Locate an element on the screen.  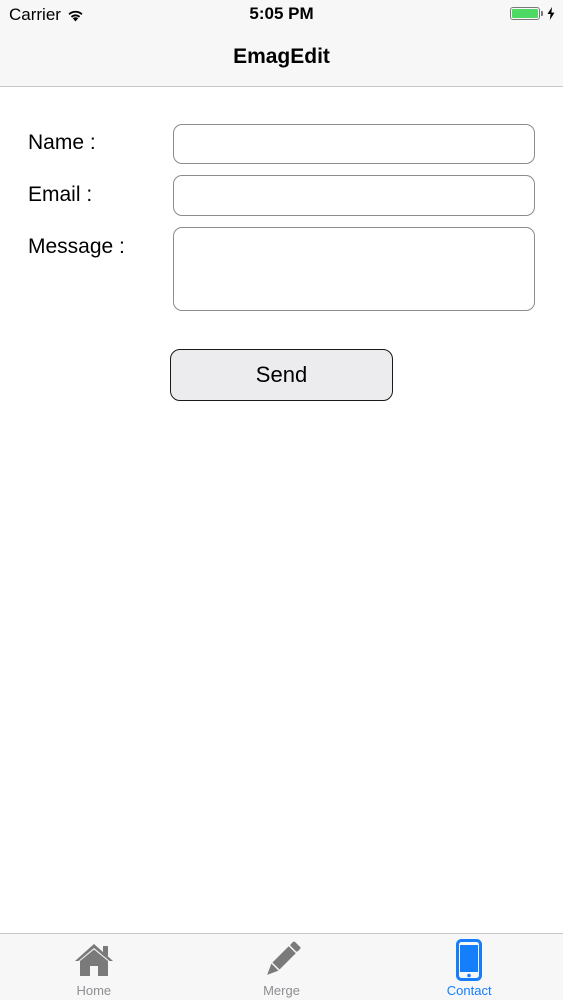
tab-contact: Contact is located at coordinates (469, 967).